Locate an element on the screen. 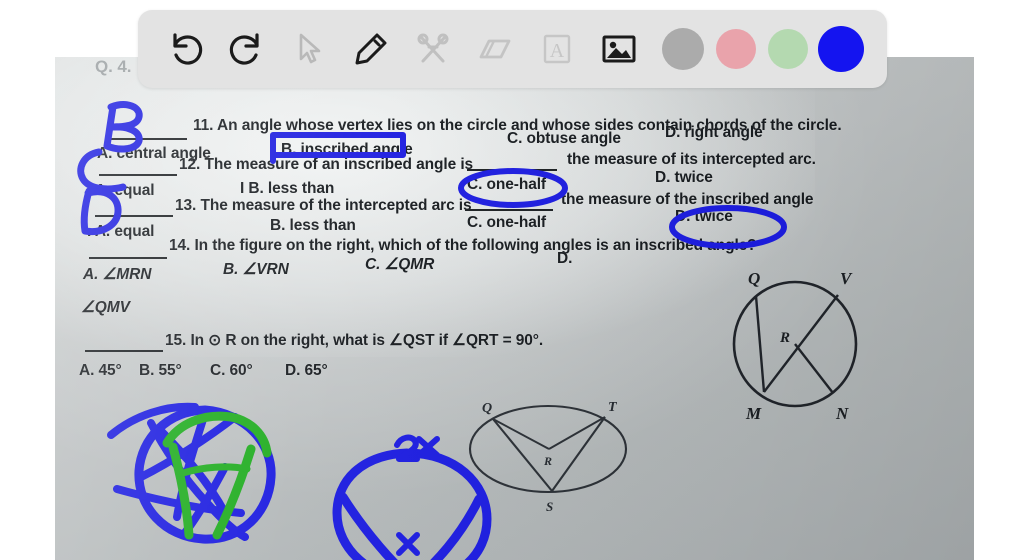  question-12-option-a: A. equal is located at coordinates (125, 190).